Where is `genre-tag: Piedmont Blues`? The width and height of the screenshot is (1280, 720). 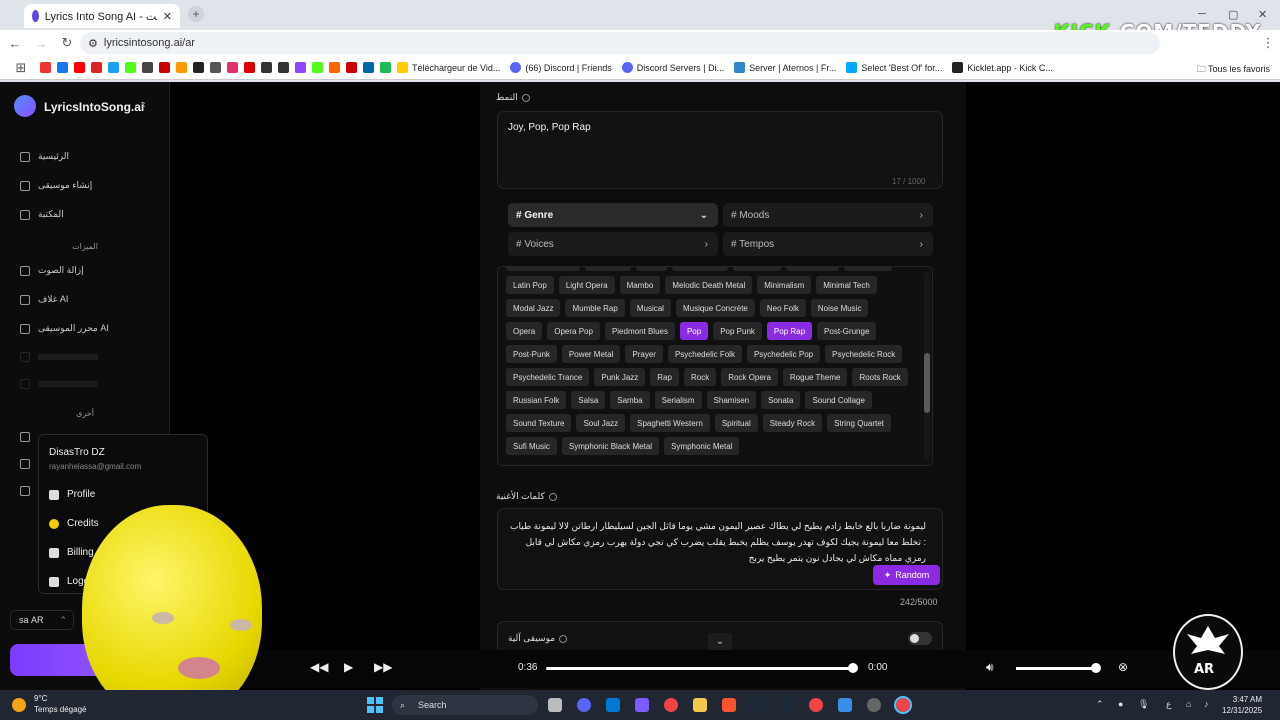 genre-tag: Piedmont Blues is located at coordinates (639, 331).